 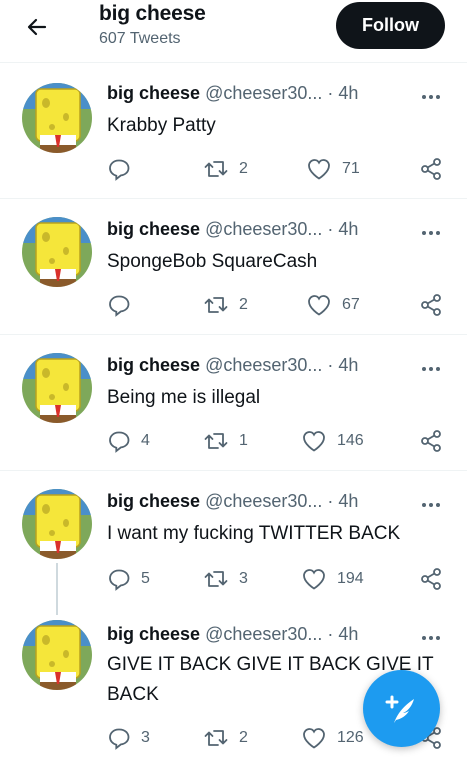 What do you see at coordinates (351, 168) in the screenshot?
I see `like-count: 71` at bounding box center [351, 168].